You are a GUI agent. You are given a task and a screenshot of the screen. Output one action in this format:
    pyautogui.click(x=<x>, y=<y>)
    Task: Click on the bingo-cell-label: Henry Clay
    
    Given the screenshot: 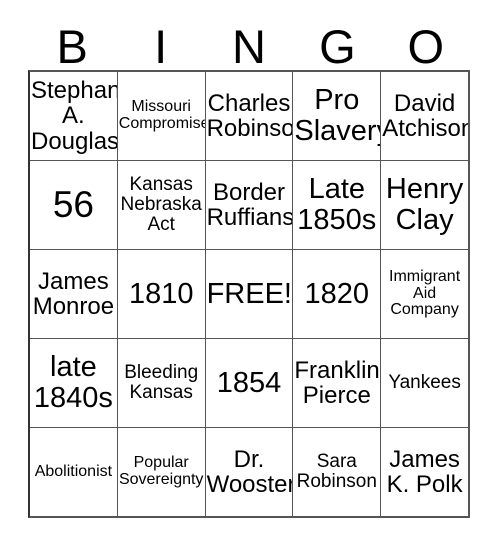 What is the action you would take?
    pyautogui.click(x=424, y=204)
    